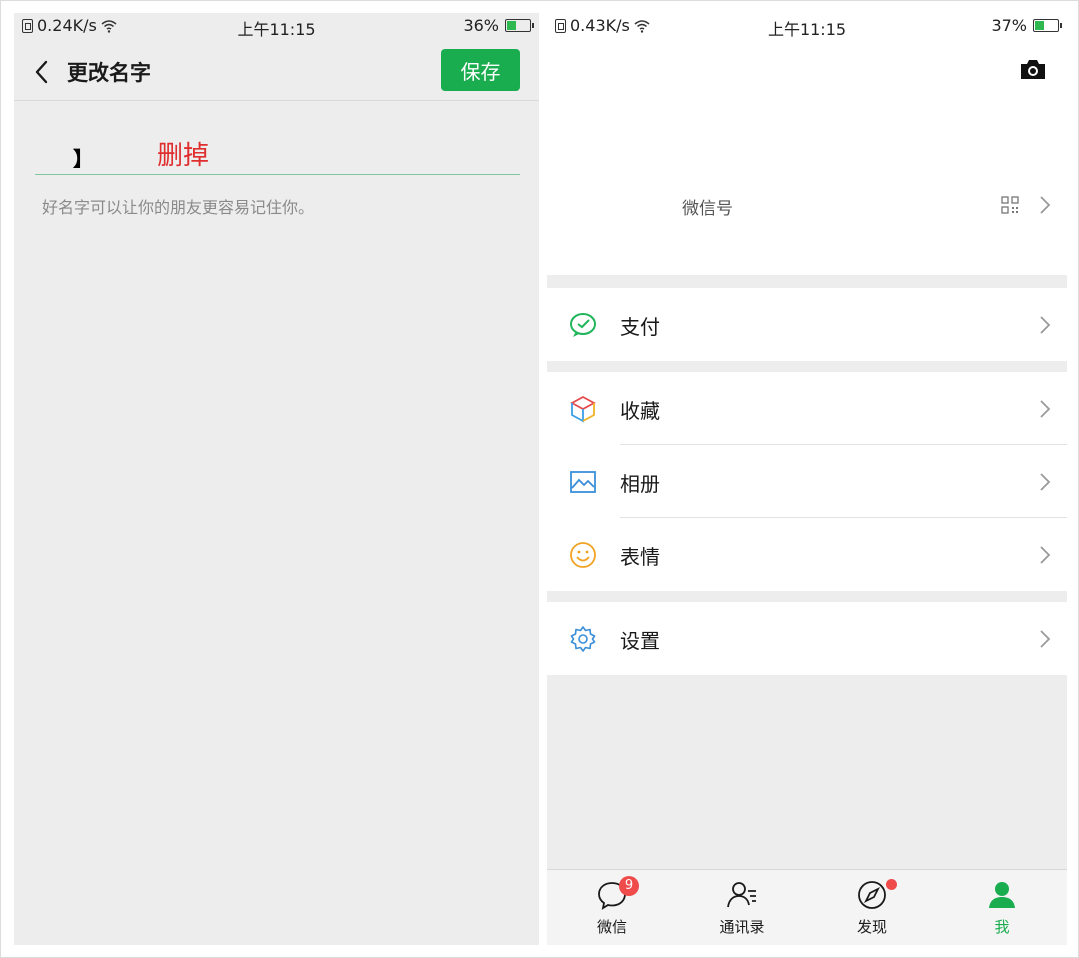 The image size is (1079, 958). I want to click on menu-group-collections: 收藏 相册 表情, so click(807, 481).